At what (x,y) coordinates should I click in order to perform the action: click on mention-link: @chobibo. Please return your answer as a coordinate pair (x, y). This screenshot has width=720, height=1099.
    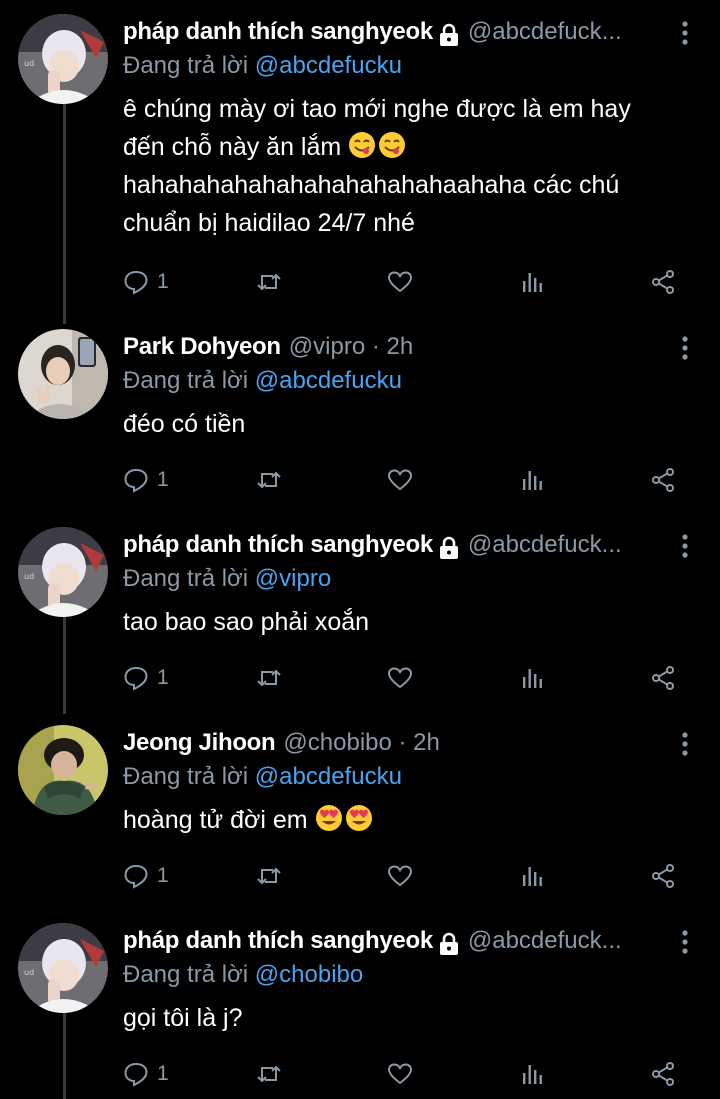
    Looking at the image, I should click on (309, 974).